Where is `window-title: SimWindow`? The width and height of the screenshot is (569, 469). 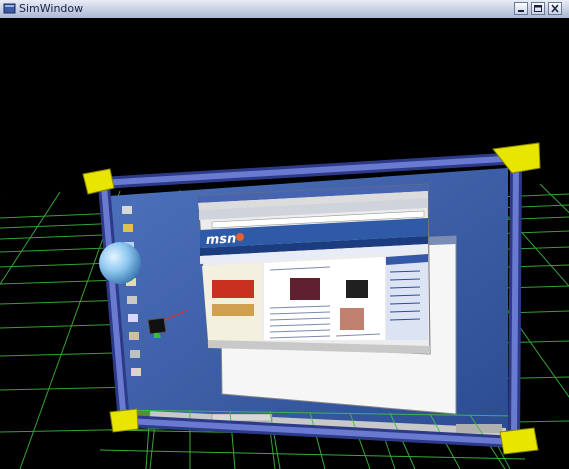
window-title: SimWindow is located at coordinates (51, 8).